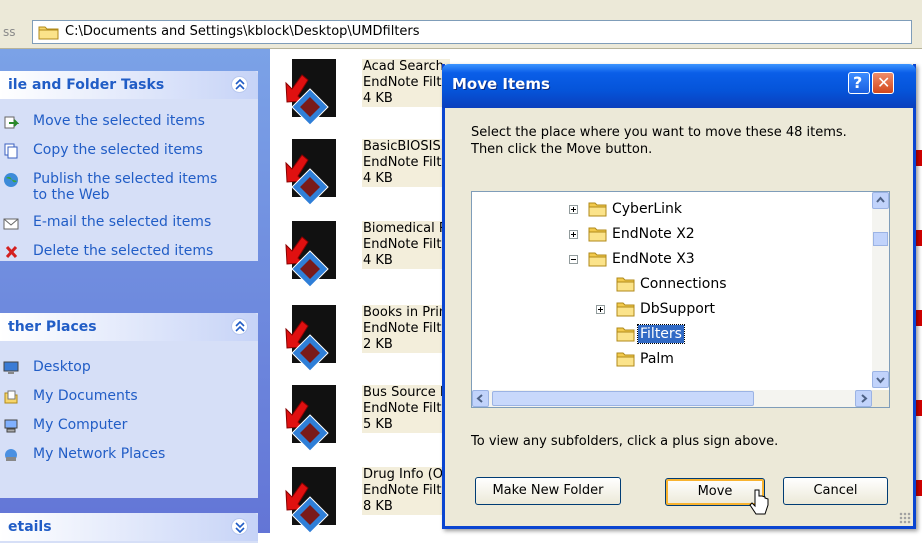  Describe the element at coordinates (573, 259) in the screenshot. I see `collapse-minus-icon` at that location.